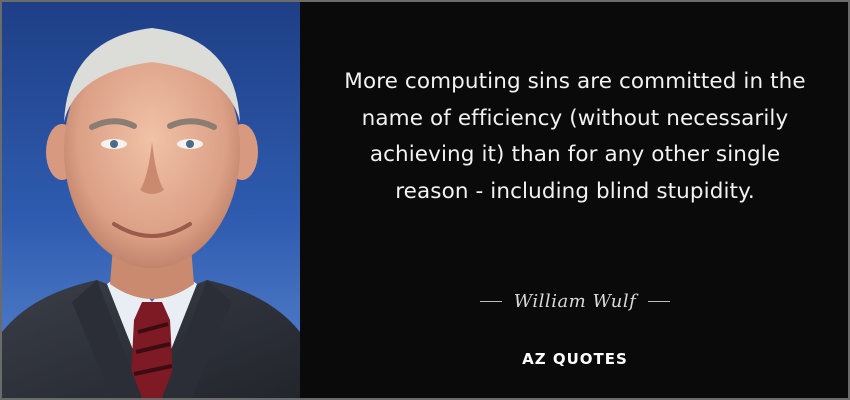  Describe the element at coordinates (659, 301) in the screenshot. I see `author-dash-right` at that location.